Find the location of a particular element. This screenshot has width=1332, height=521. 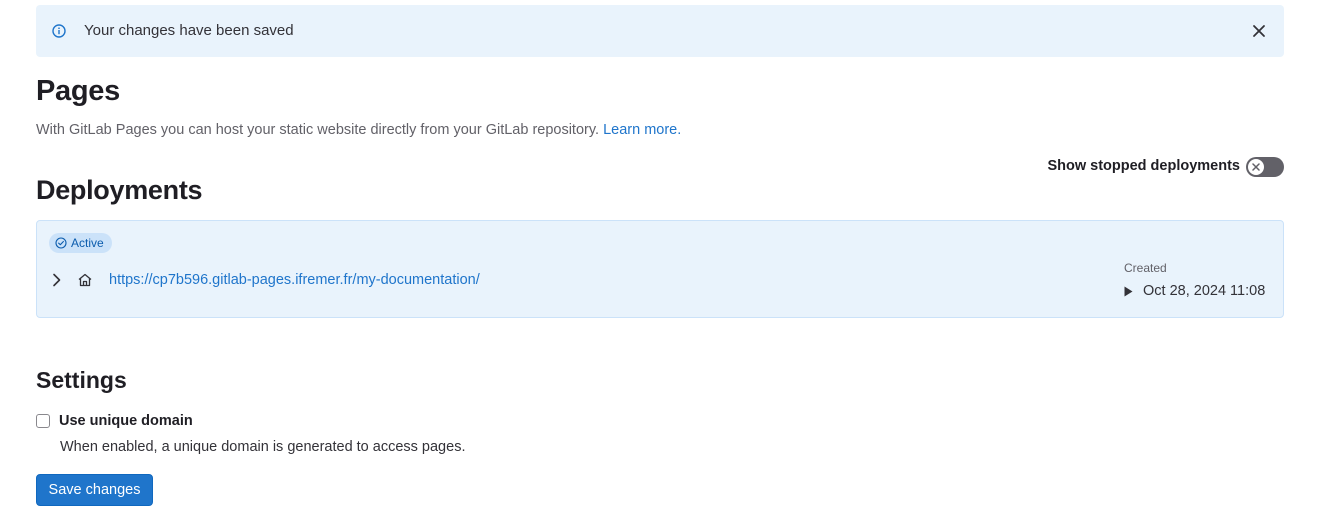

unique-domain-row: Use unique domain is located at coordinates (114, 421).